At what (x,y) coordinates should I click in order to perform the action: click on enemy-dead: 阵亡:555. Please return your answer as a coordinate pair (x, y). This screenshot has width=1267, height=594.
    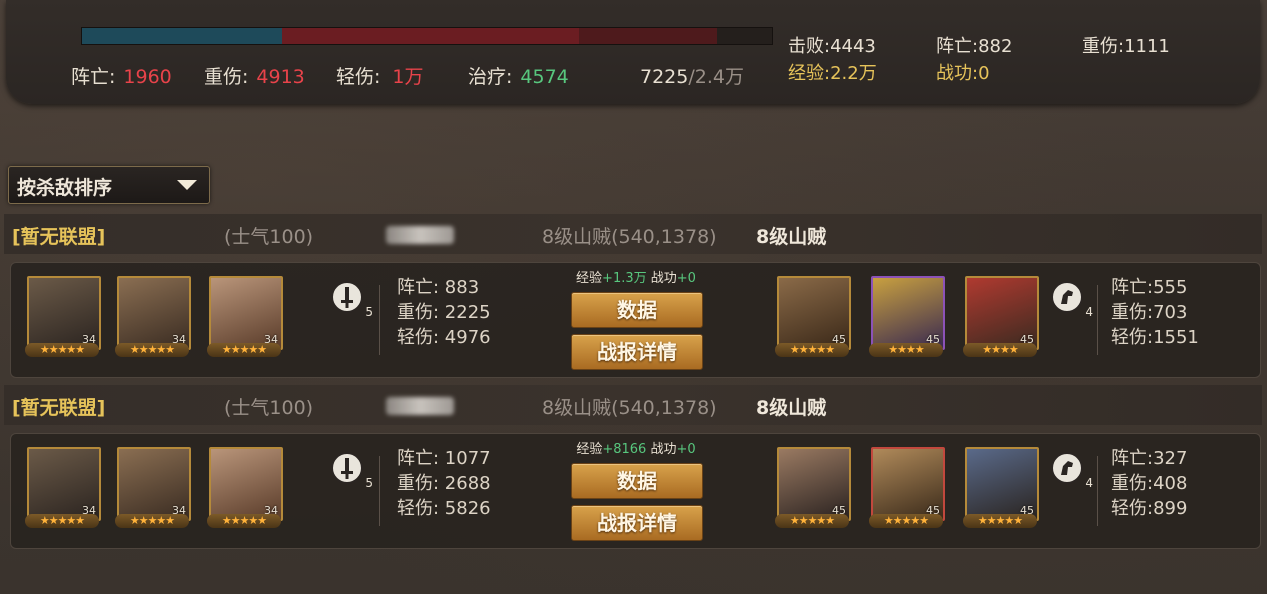
    Looking at the image, I should click on (1149, 287).